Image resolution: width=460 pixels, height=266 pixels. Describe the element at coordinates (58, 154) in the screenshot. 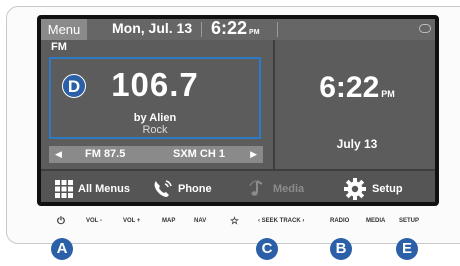

I see `prev-arrow-icon: ◀` at that location.